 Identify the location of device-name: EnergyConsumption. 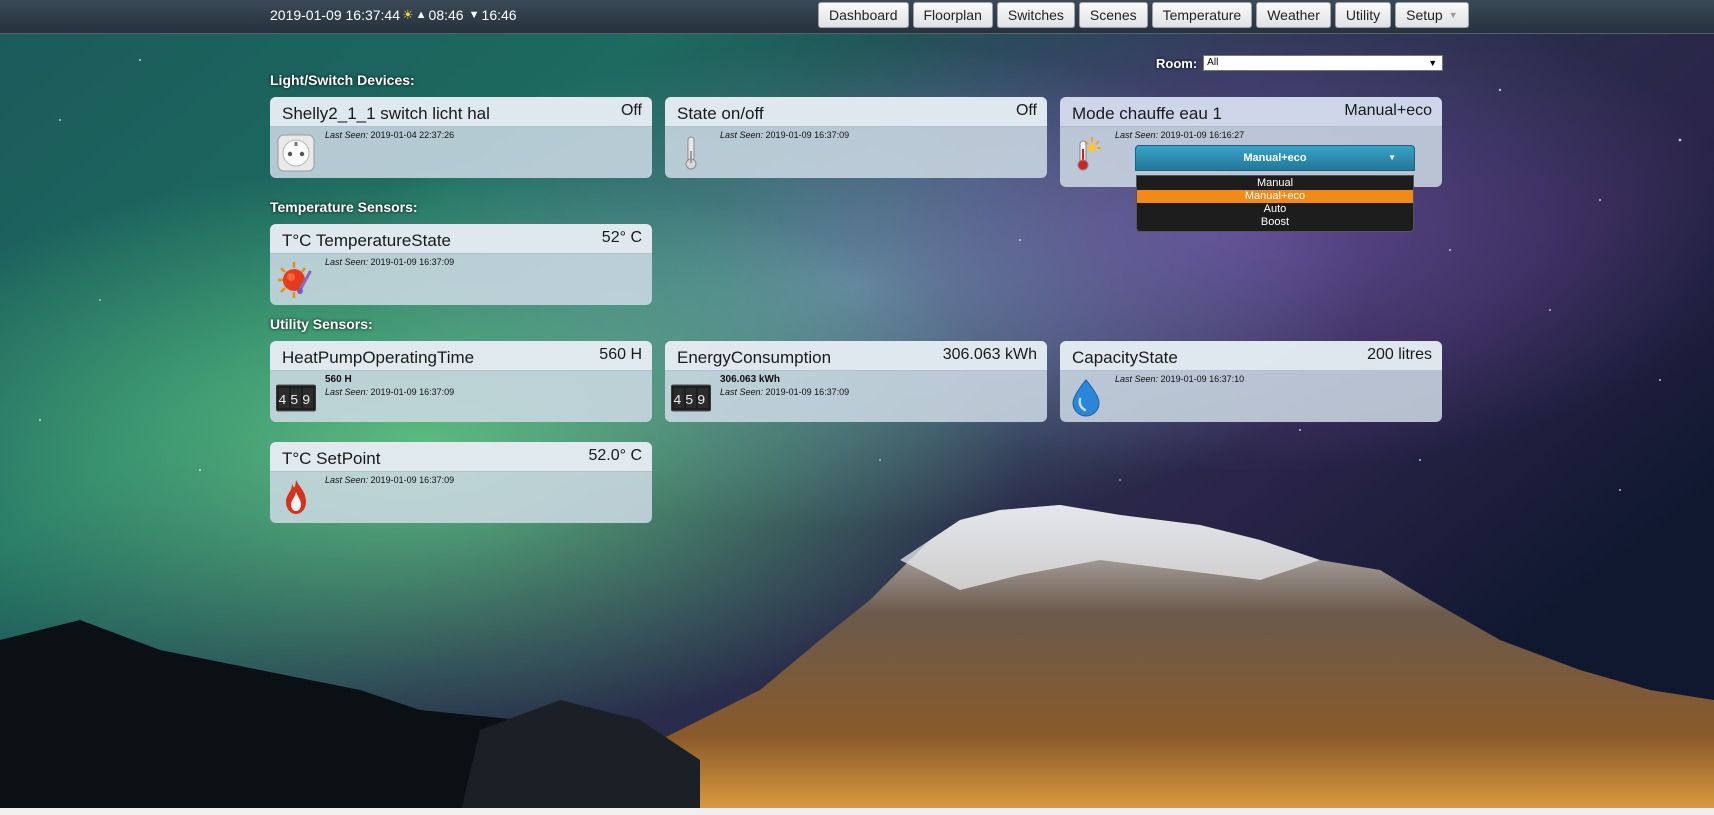
(754, 357).